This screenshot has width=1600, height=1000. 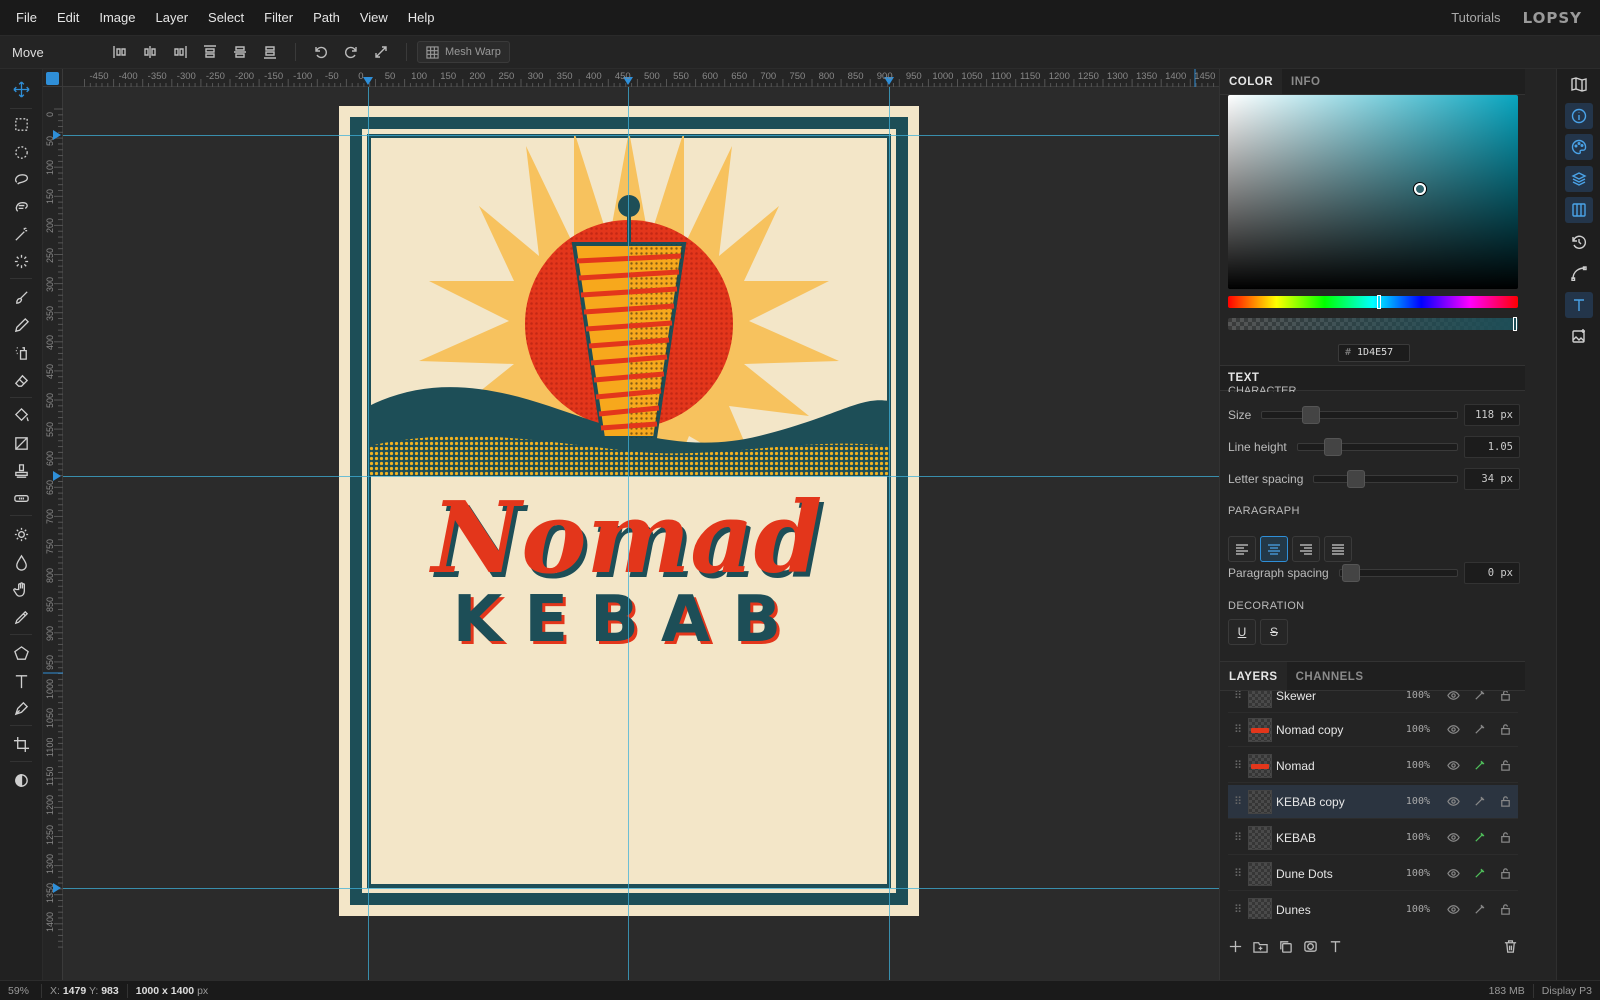 I want to click on undo-button, so click(x=321, y=52).